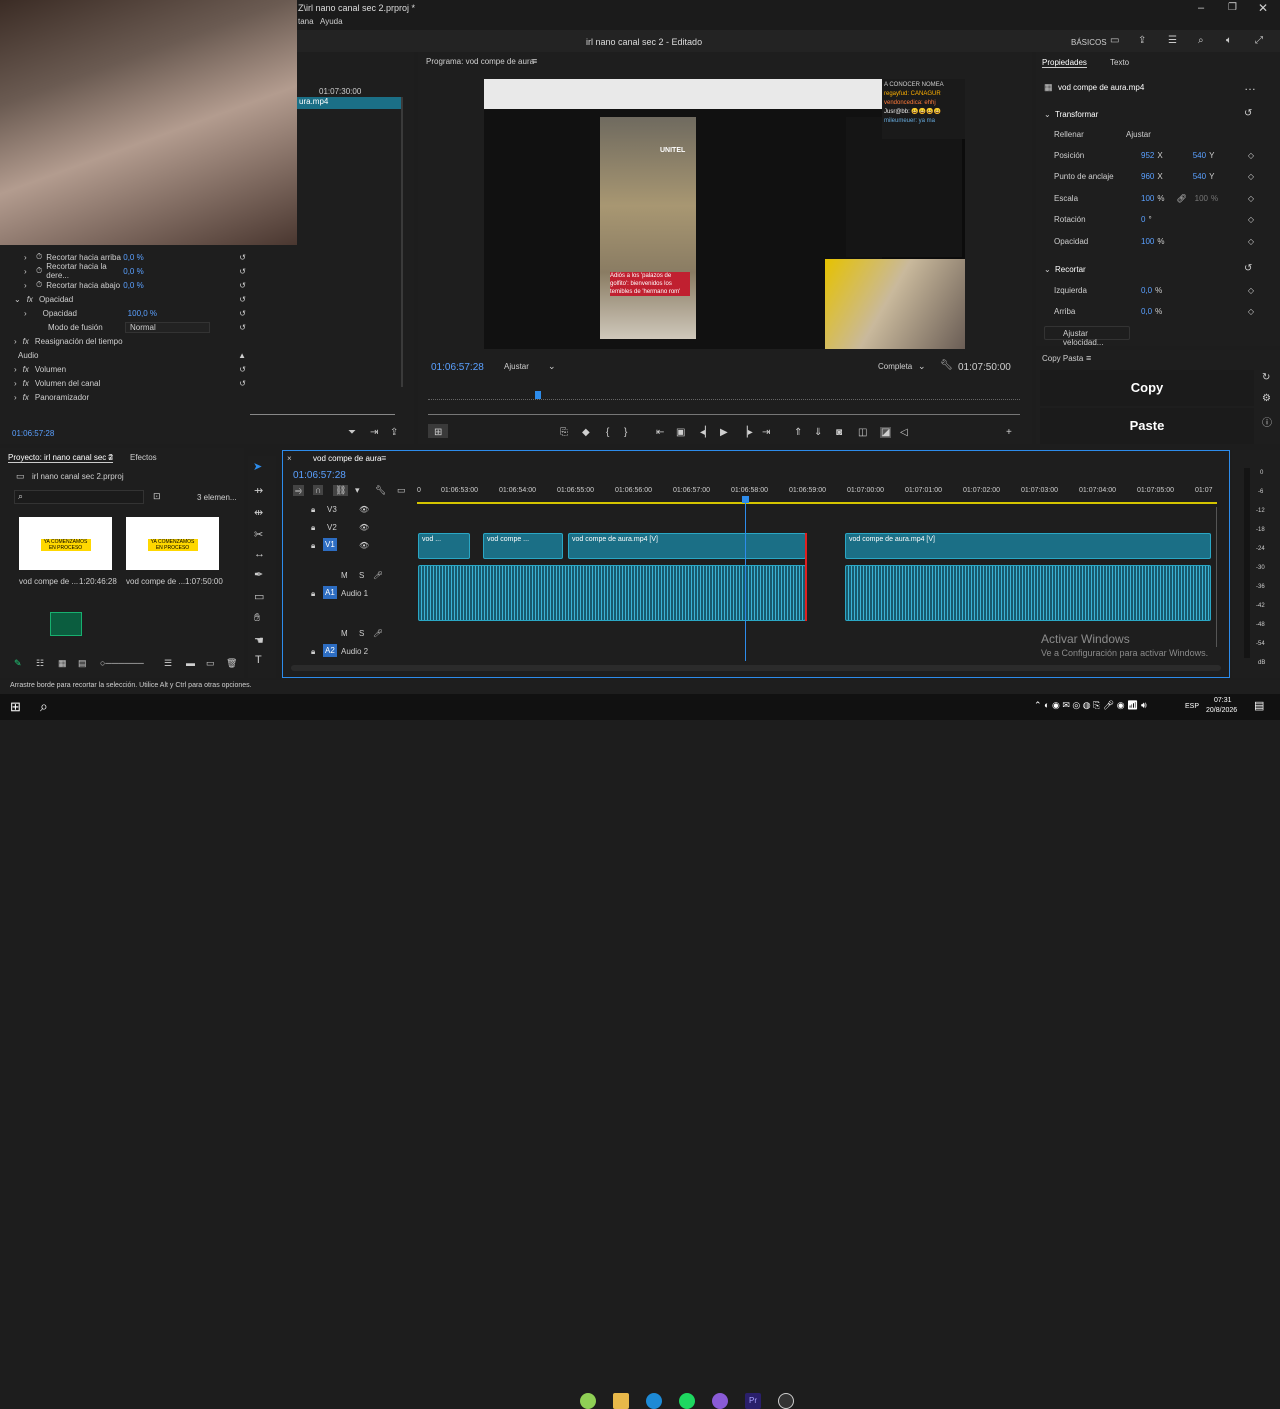 The width and height of the screenshot is (1280, 1409). Describe the element at coordinates (1070, 269) in the screenshot. I see `crop-section: Recortar` at that location.